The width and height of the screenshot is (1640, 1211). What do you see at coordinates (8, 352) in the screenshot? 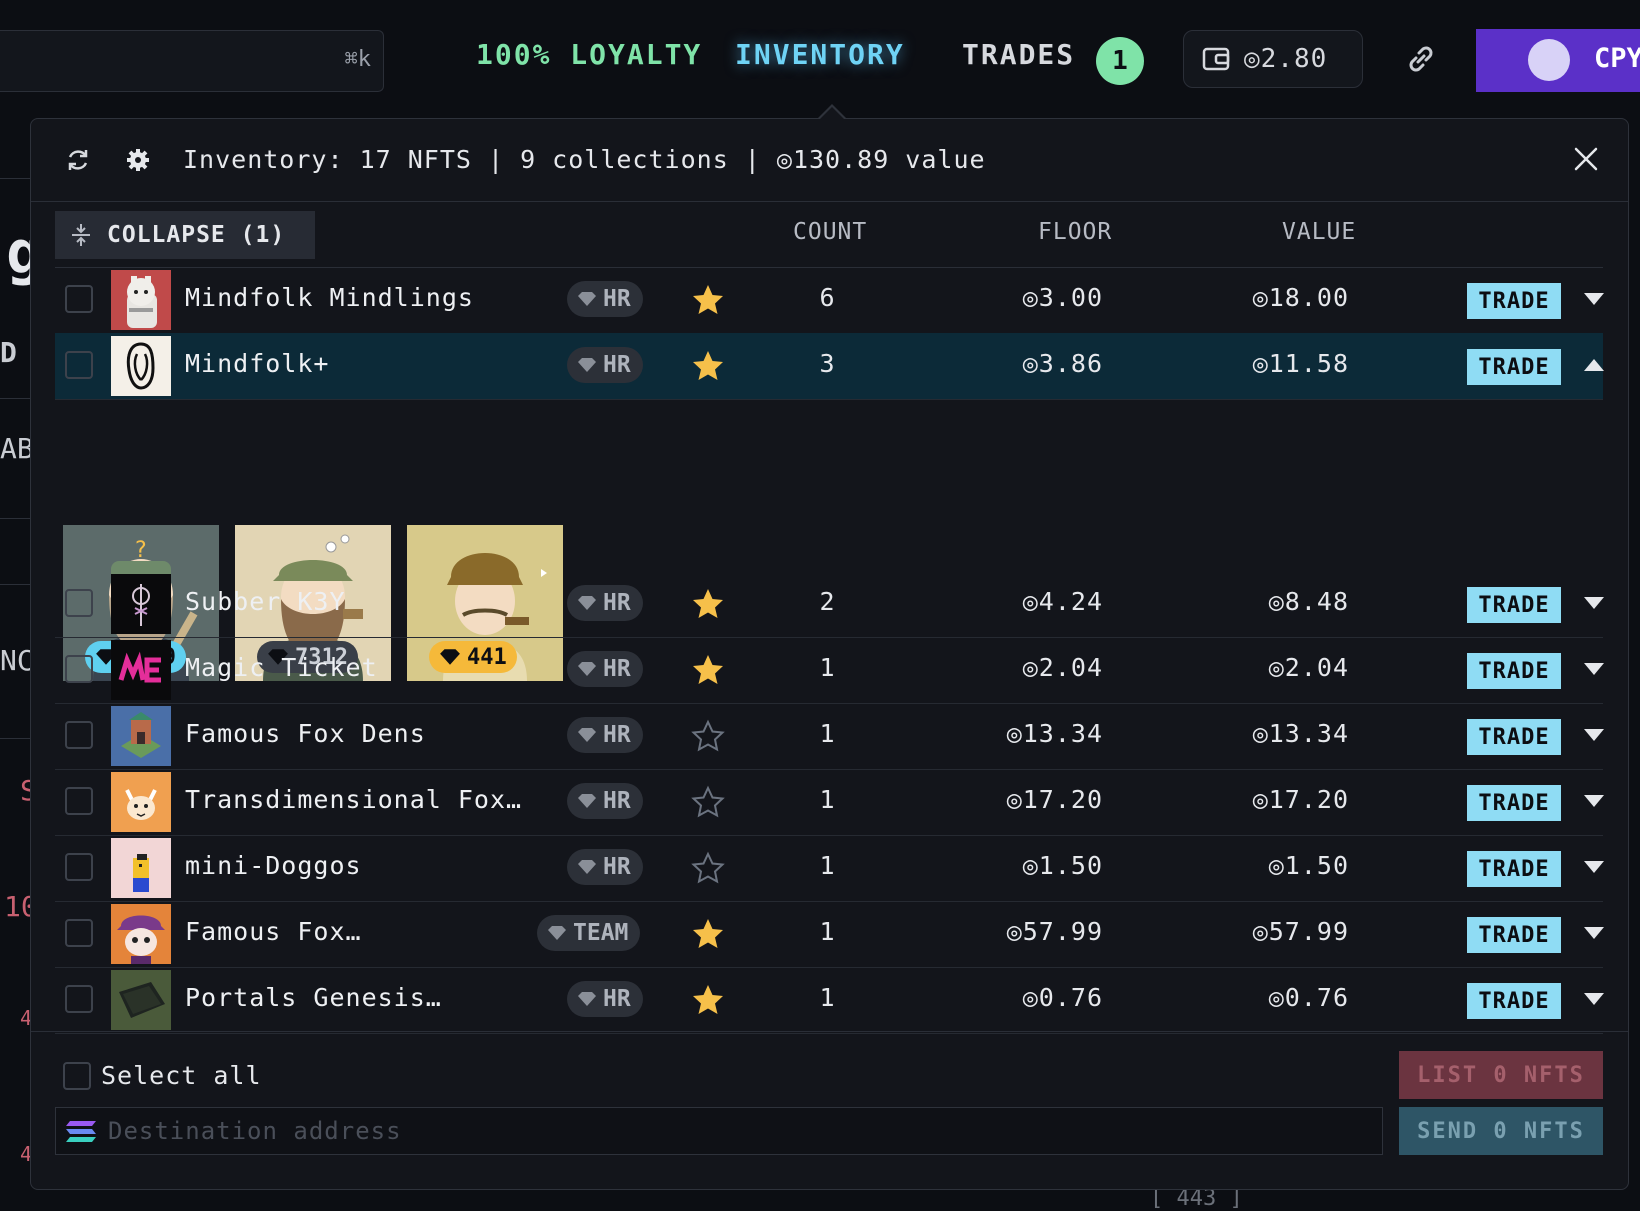
I see `bg-fragment: D` at bounding box center [8, 352].